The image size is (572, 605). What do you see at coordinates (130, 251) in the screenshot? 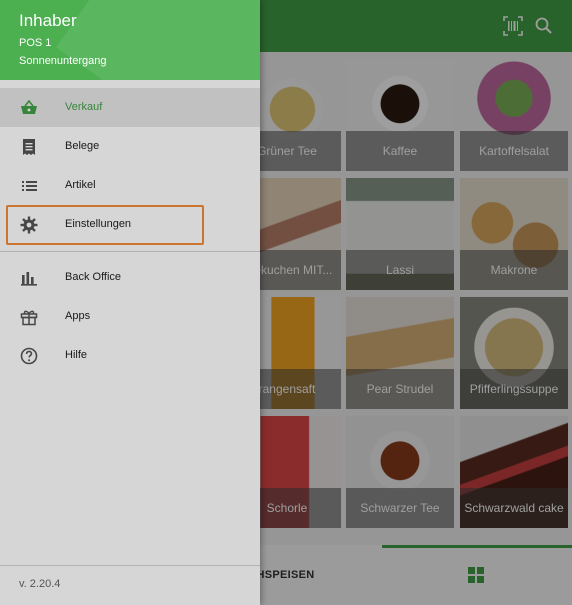
I see `menu-divider` at bounding box center [130, 251].